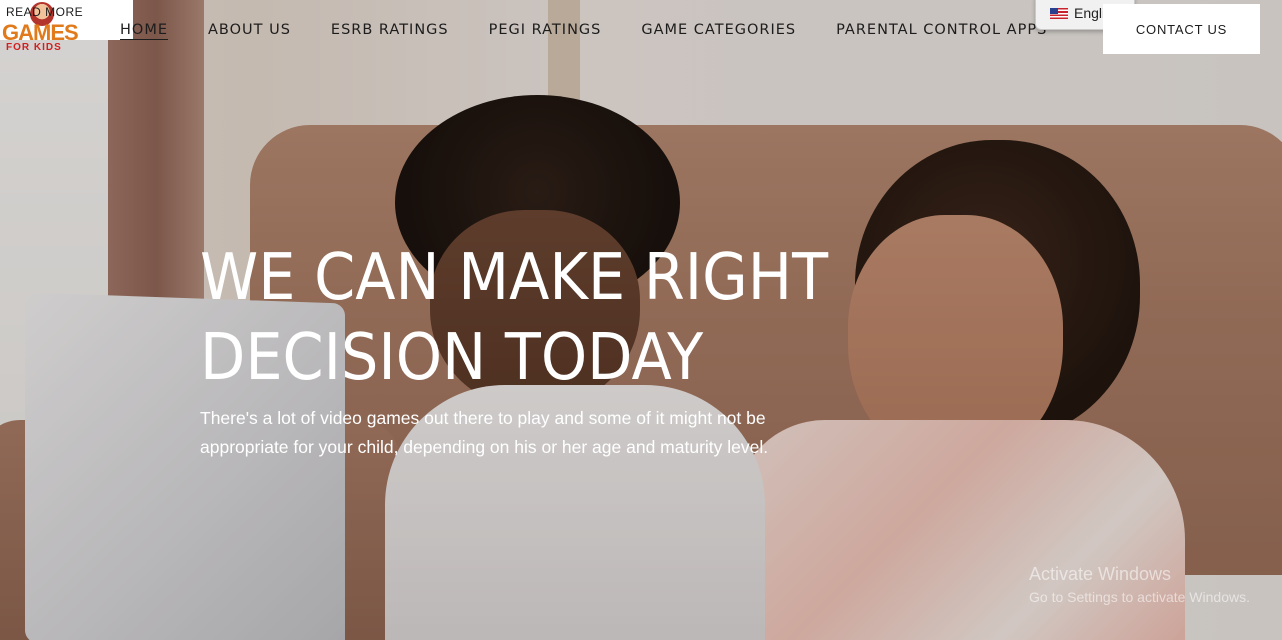 Image resolution: width=1282 pixels, height=640 pixels. I want to click on us-flag-icon, so click(1059, 13).